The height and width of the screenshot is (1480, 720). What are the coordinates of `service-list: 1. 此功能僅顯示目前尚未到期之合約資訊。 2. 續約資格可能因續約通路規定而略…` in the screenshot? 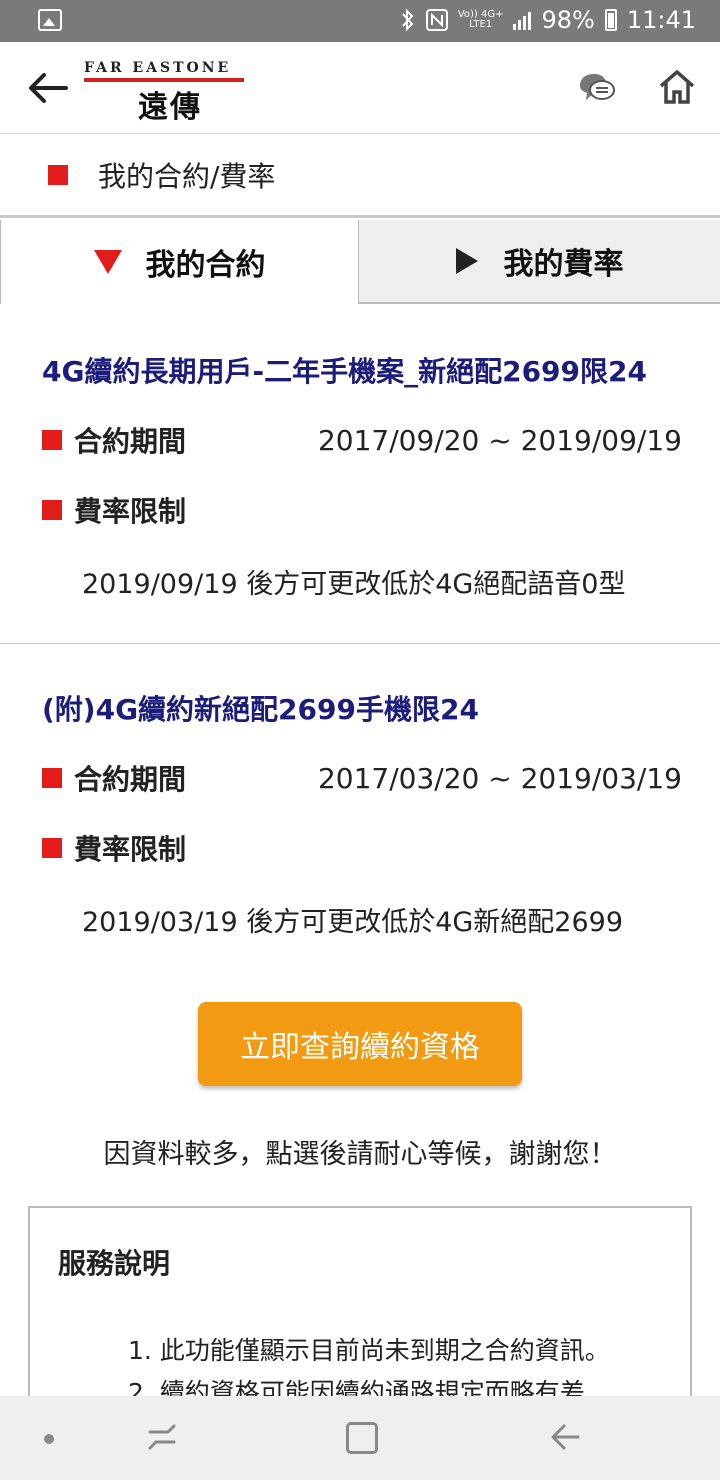 It's located at (369, 1368).